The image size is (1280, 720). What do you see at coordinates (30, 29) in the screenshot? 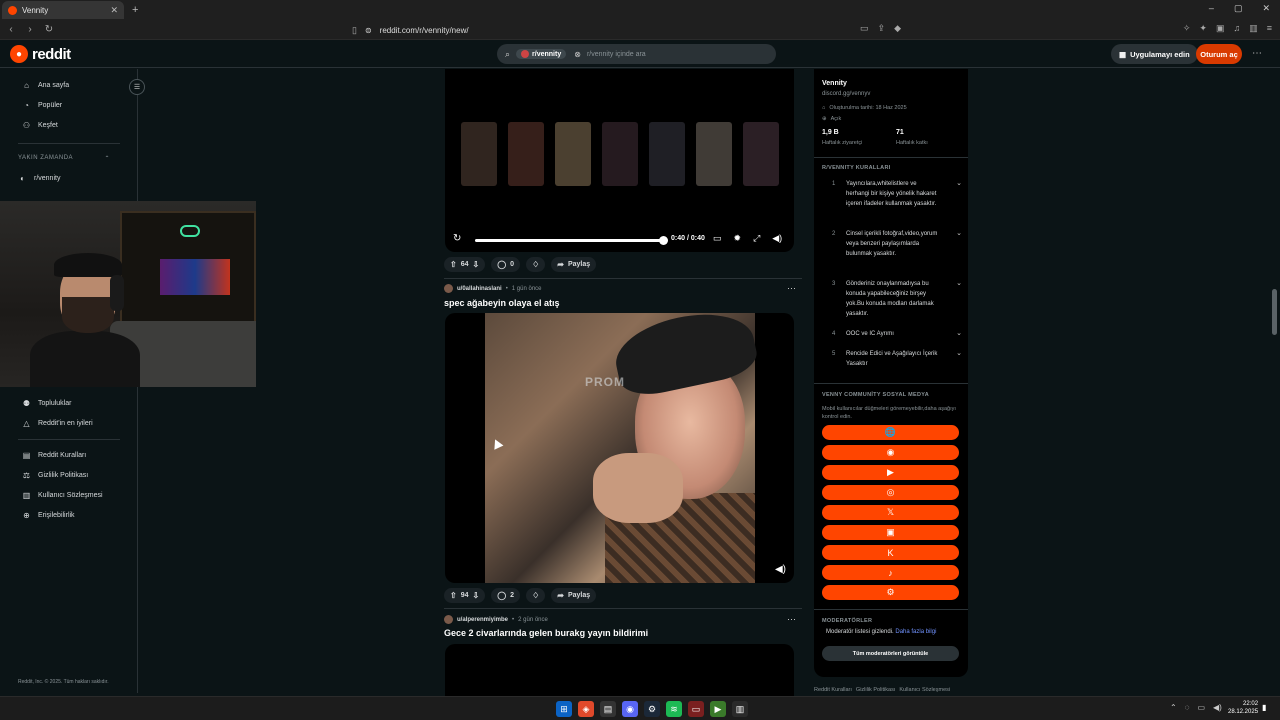
I see `forward-icon: ›` at bounding box center [30, 29].